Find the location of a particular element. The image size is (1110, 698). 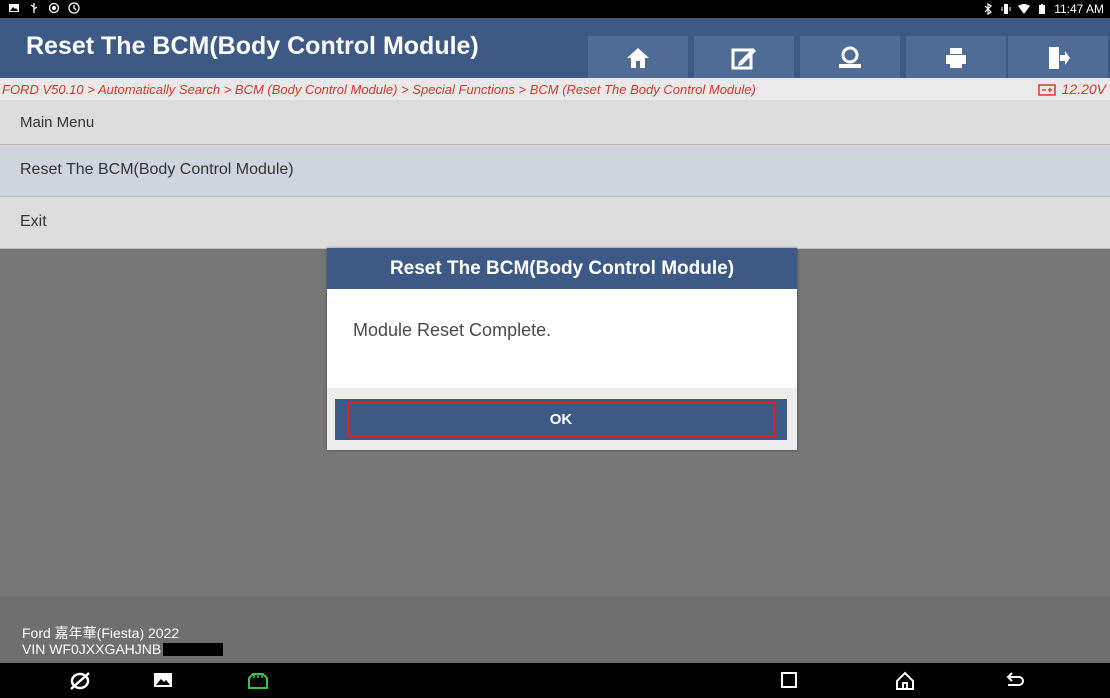

voltage-value: 12.20V is located at coordinates (1083, 89).